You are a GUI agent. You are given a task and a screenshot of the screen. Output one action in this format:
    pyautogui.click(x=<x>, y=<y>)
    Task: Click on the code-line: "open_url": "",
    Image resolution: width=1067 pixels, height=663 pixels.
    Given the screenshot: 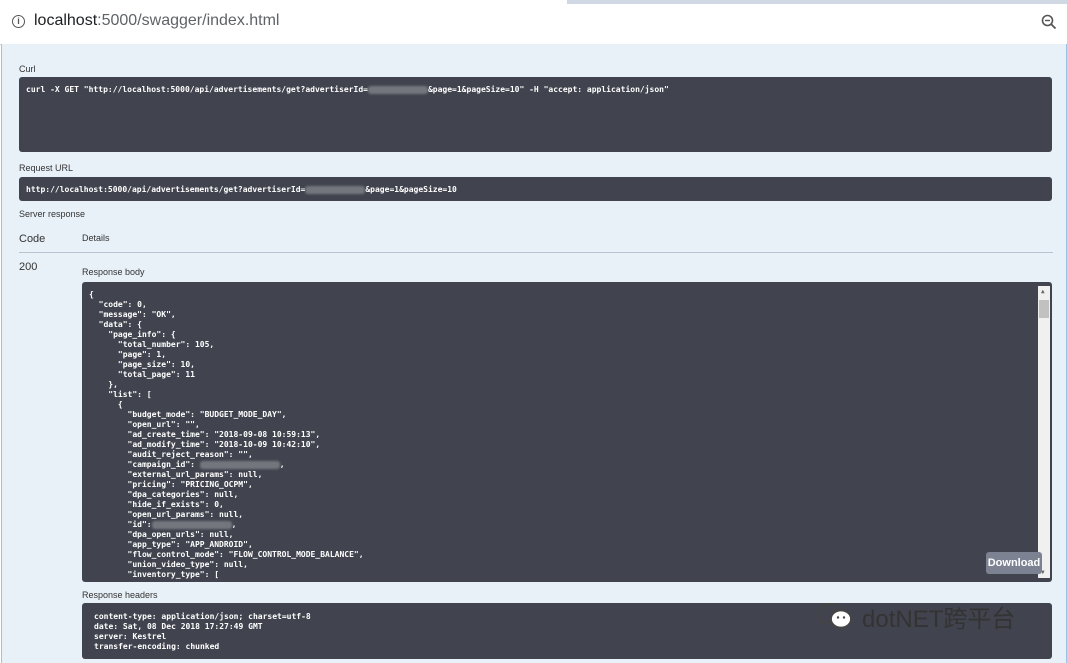 What is the action you would take?
    pyautogui.click(x=144, y=424)
    